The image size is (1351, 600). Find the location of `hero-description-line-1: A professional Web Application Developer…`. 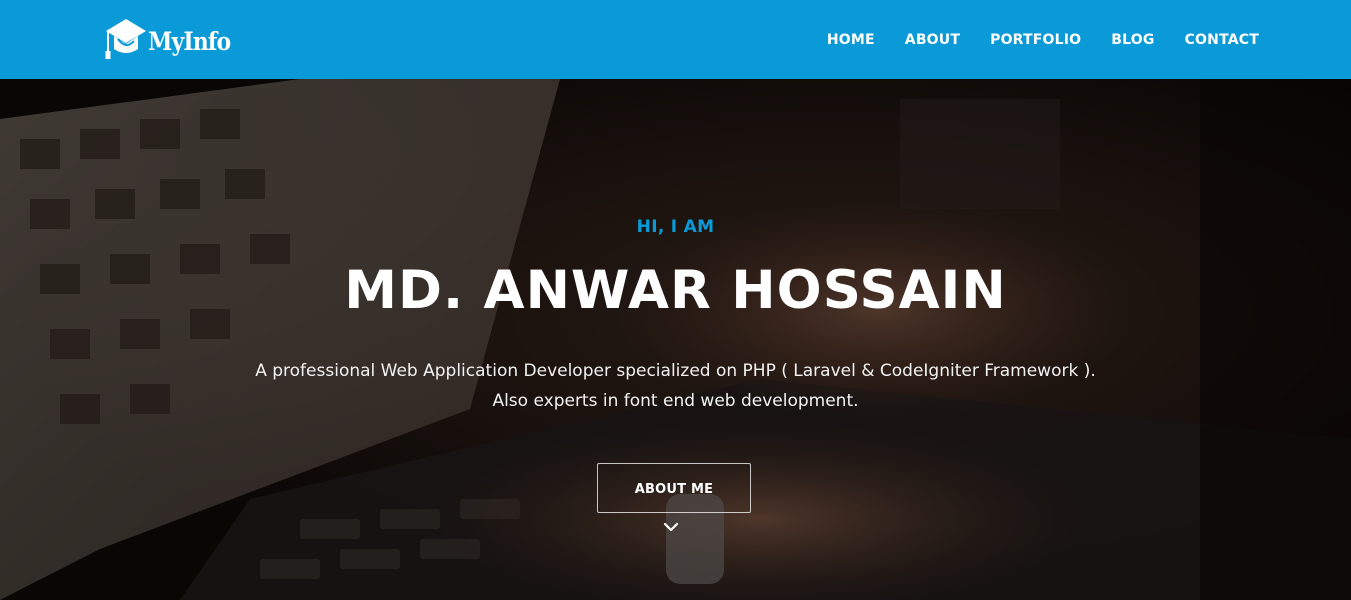

hero-description-line-1: A professional Web Application Developer… is located at coordinates (675, 371).